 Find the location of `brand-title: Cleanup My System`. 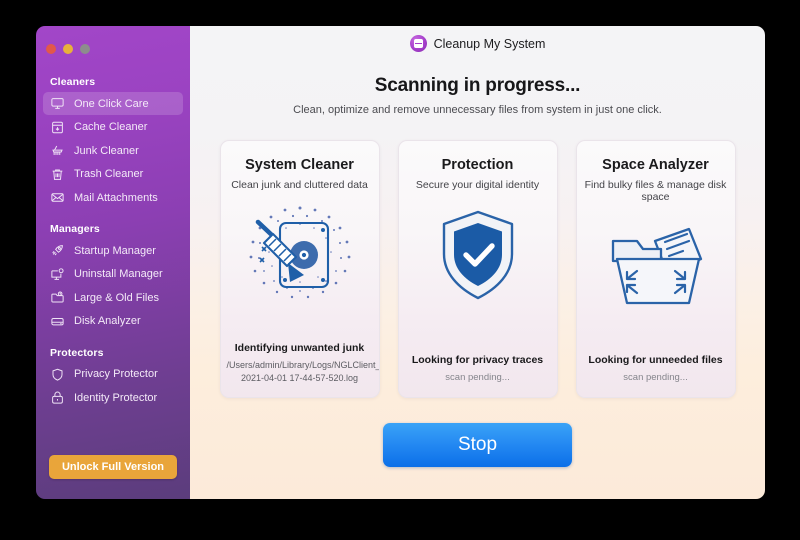

brand-title: Cleanup My System is located at coordinates (489, 43).